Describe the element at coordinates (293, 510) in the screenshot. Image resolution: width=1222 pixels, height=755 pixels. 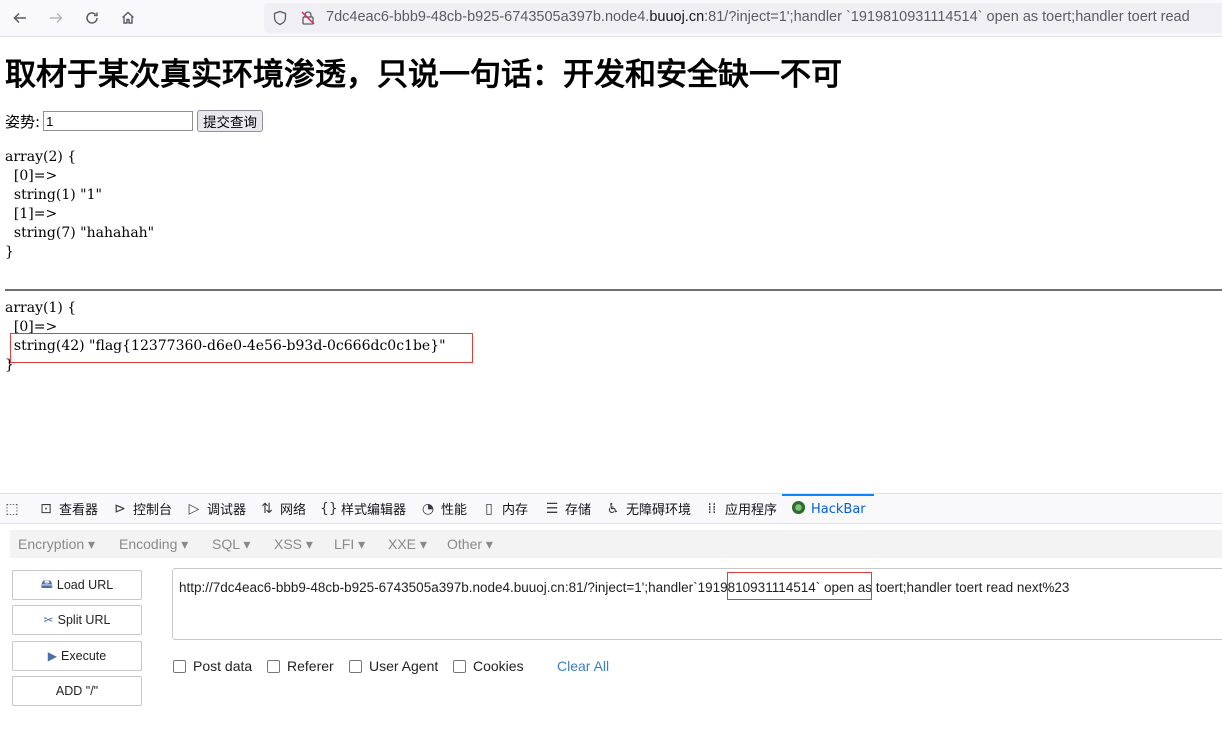
I see `tab-label: 网络` at that location.